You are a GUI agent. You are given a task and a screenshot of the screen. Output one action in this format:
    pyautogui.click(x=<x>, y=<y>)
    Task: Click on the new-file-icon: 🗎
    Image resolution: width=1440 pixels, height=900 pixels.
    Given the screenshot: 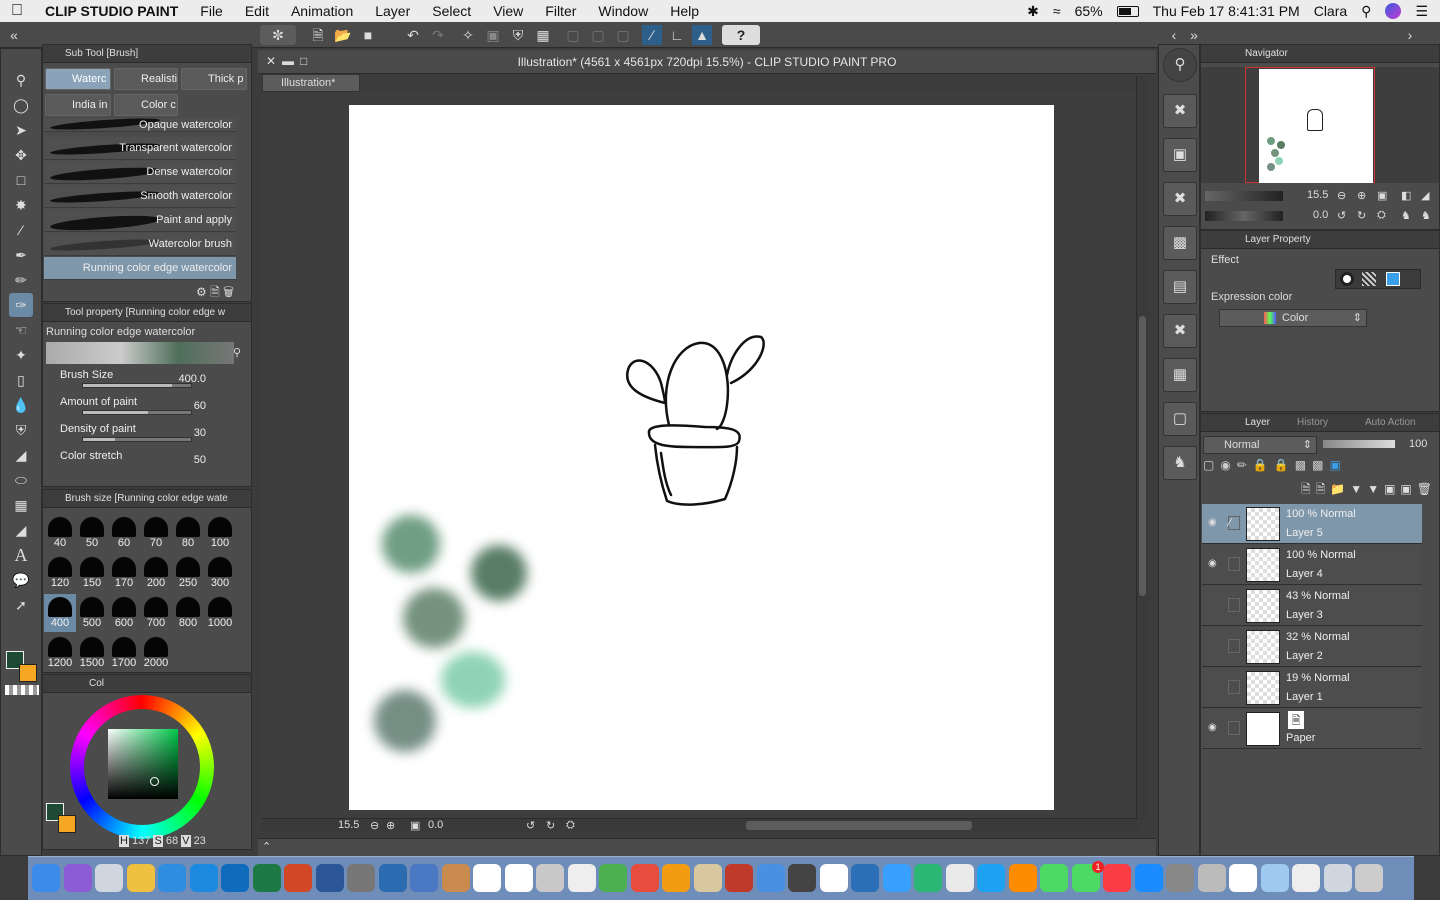 What is the action you would take?
    pyautogui.click(x=318, y=35)
    